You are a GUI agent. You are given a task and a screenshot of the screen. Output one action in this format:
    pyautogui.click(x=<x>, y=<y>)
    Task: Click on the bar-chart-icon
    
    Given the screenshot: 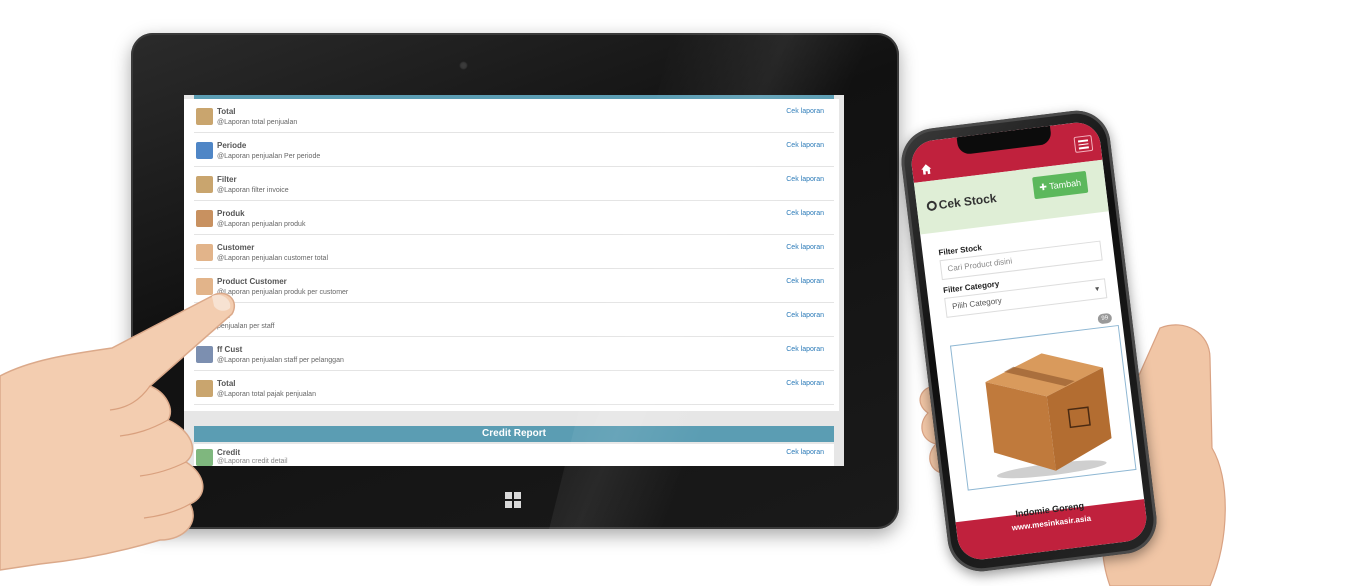 What is the action you would take?
    pyautogui.click(x=204, y=150)
    